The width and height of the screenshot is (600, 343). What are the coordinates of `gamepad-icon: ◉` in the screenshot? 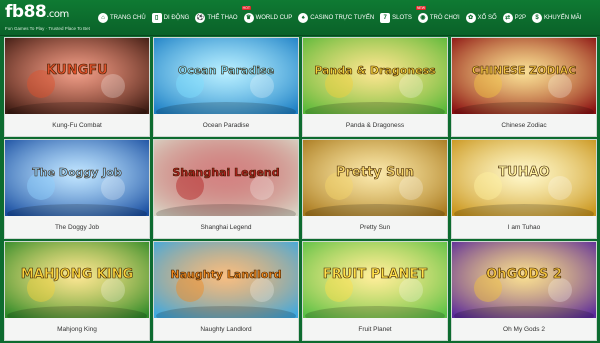 It's located at (422, 17).